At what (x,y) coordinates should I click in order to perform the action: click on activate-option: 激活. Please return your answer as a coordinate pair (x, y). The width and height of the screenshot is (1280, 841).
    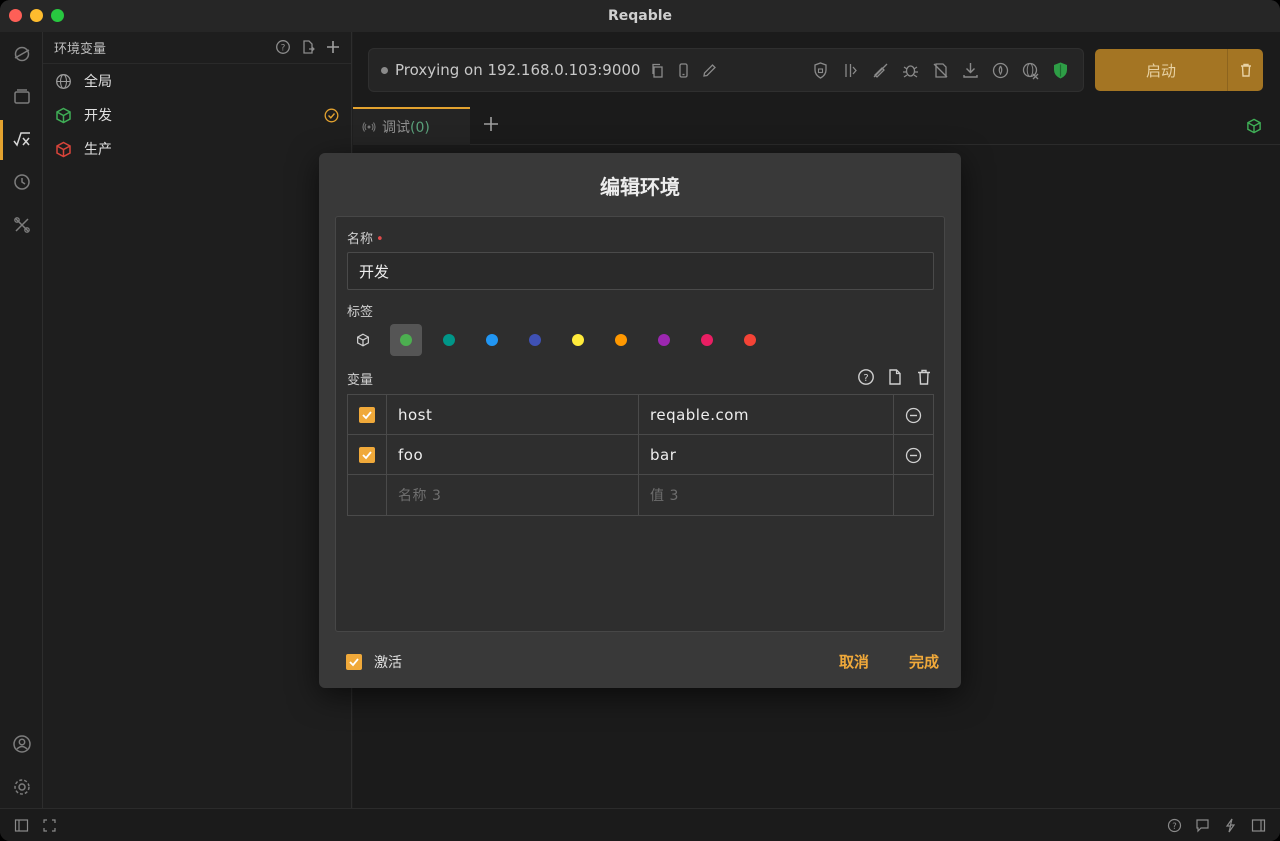
    Looking at the image, I should click on (374, 662).